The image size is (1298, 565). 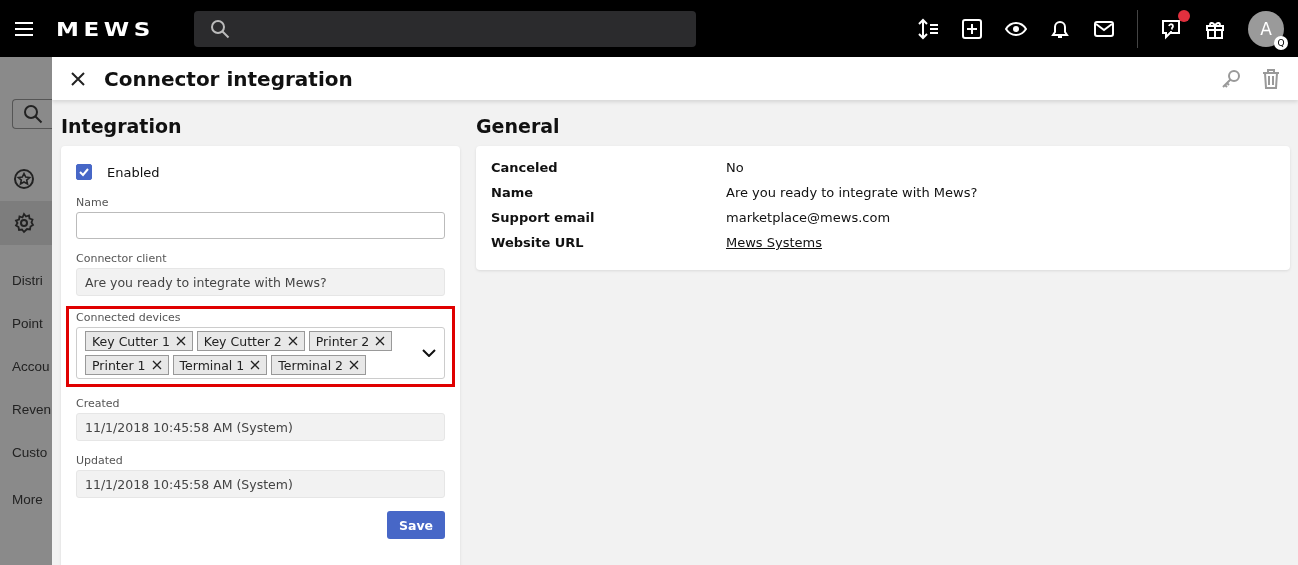 I want to click on device-tag: Key Cutter 2, so click(x=250, y=341).